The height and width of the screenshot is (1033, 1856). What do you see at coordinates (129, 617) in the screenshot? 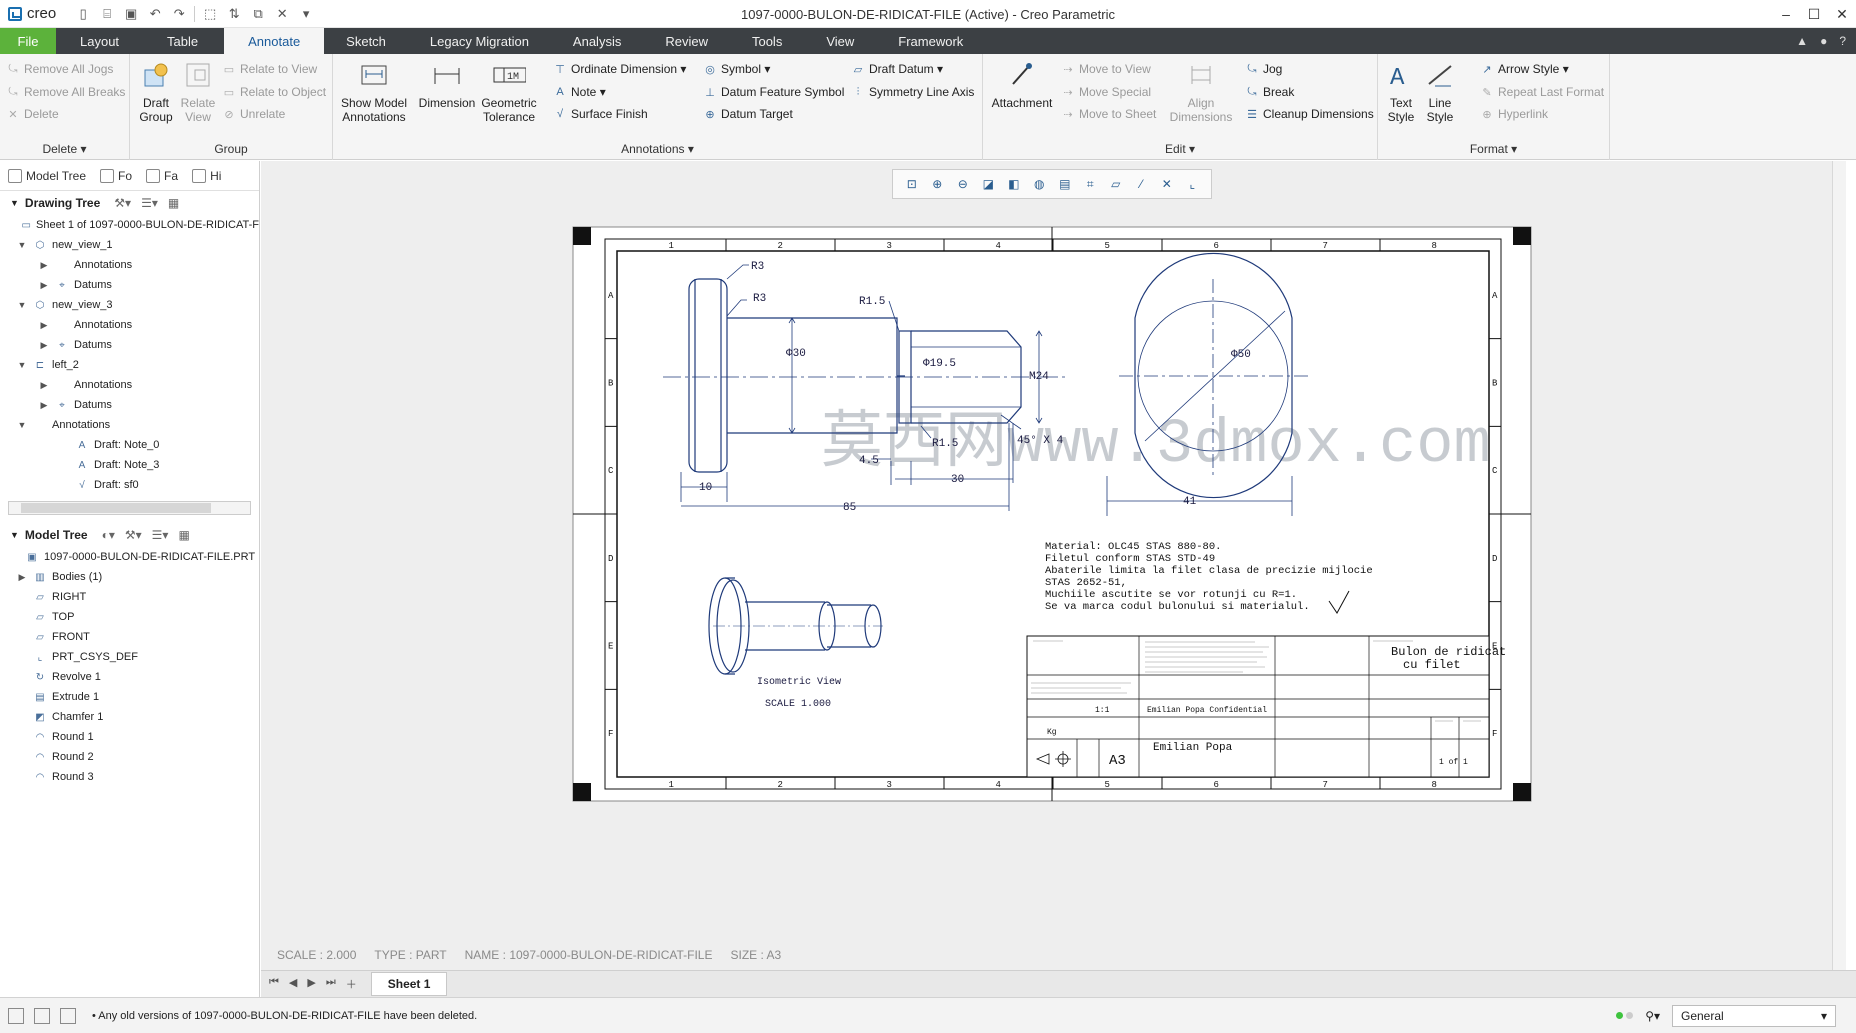
I see `model-tree-item: ▱ TOP` at bounding box center [129, 617].